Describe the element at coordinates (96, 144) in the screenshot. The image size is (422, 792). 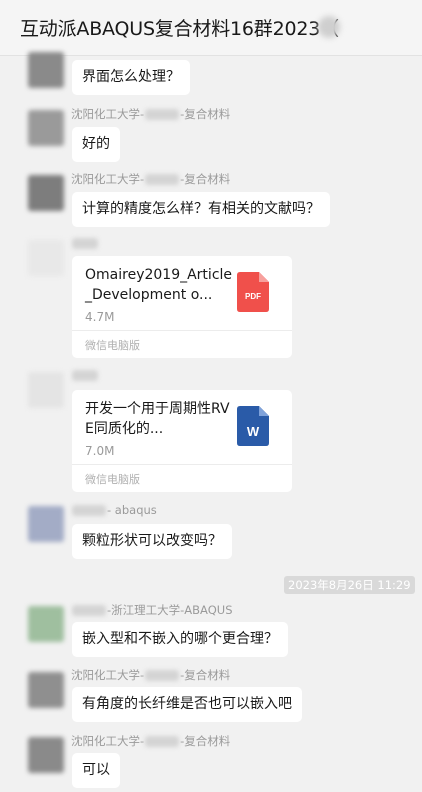
I see `message-bubble: 好的` at that location.